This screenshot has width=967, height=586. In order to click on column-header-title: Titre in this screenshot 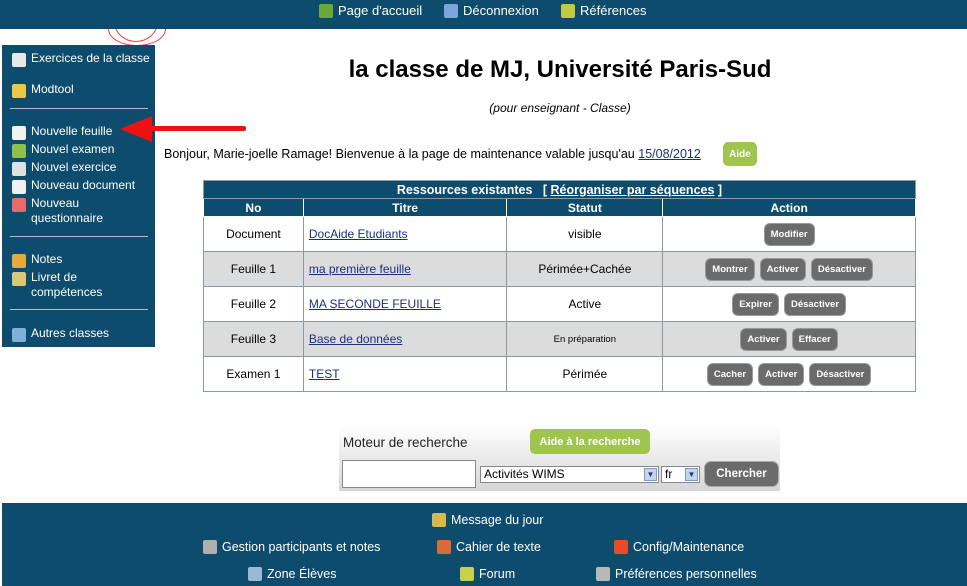, I will do `click(405, 207)`.